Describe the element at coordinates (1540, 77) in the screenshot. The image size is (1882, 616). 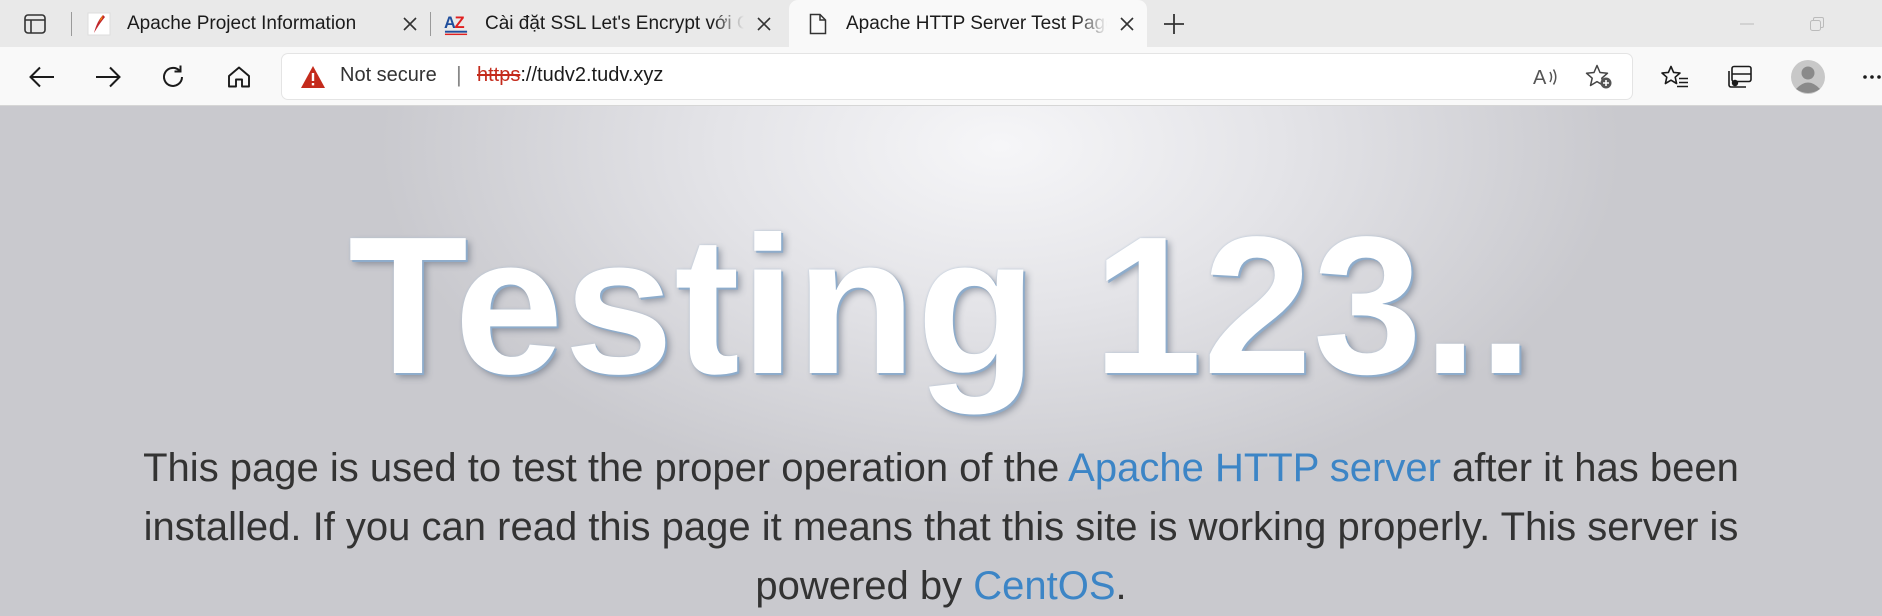
I see `svg-text: A` at that location.